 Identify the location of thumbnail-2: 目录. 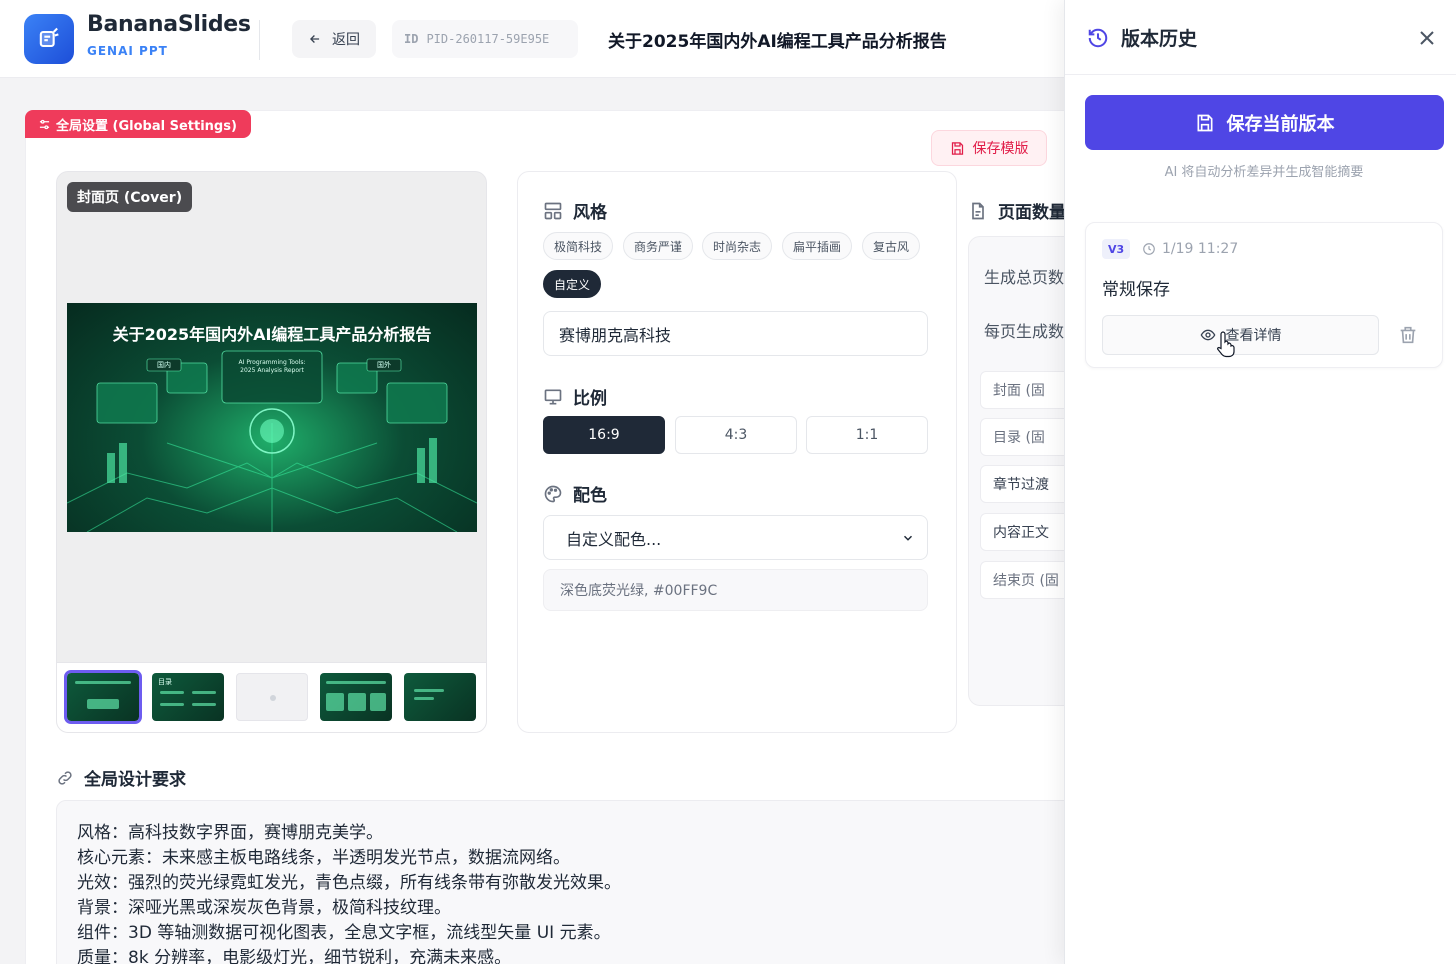
(188, 697).